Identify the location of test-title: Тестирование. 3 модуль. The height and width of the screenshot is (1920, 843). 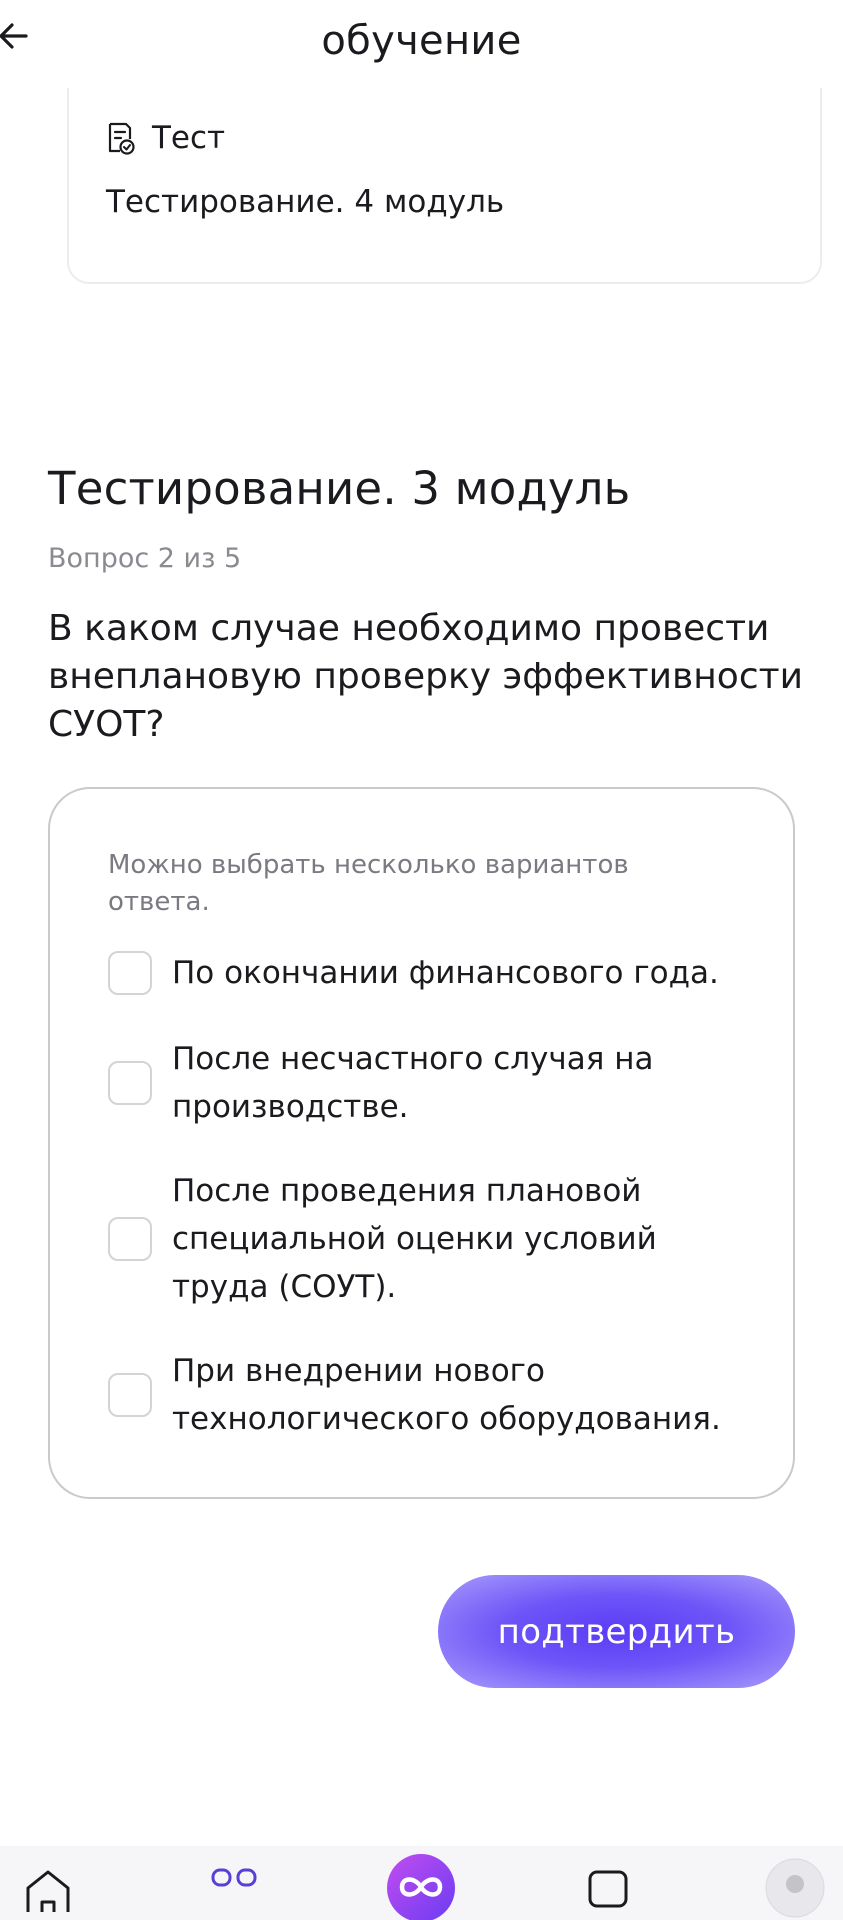
(339, 488).